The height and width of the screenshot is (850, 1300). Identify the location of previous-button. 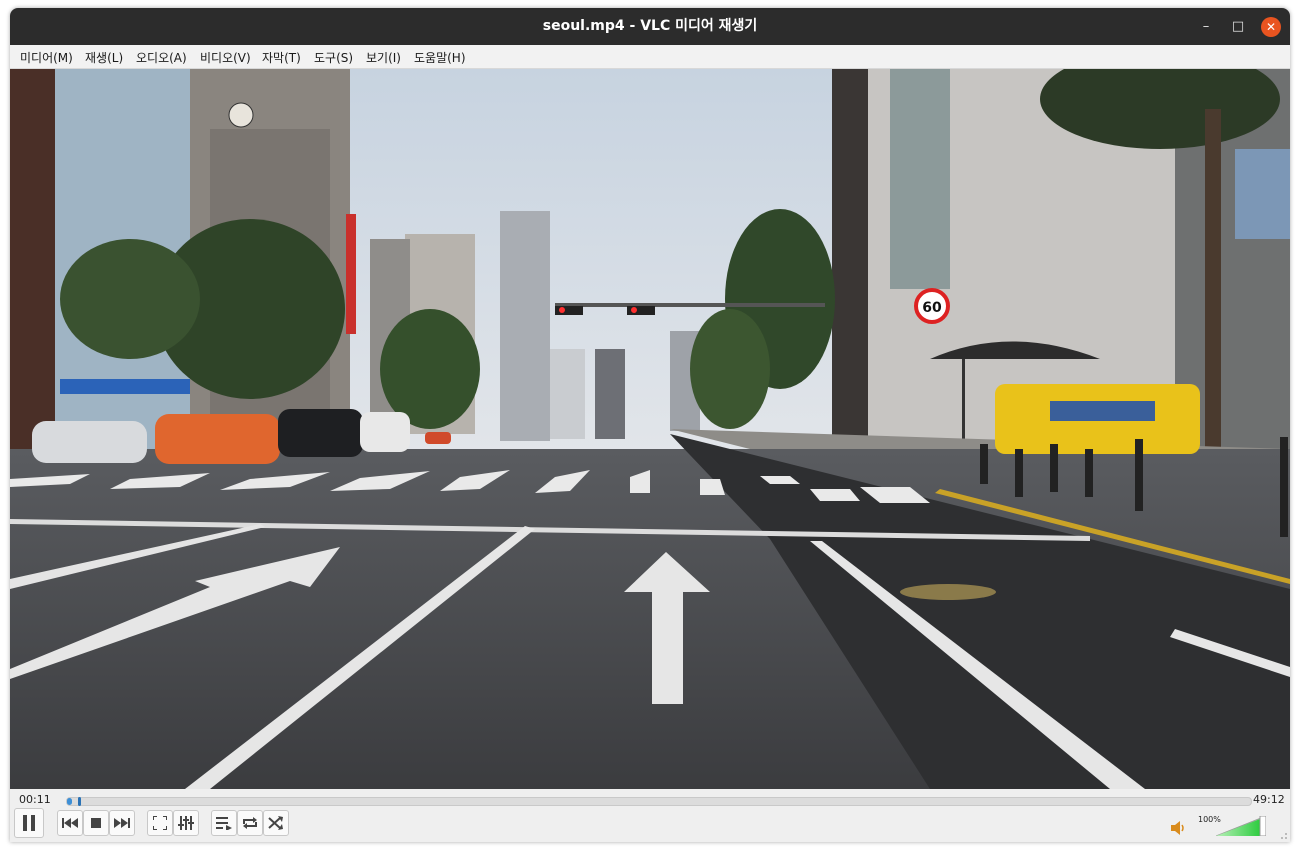
(70, 823).